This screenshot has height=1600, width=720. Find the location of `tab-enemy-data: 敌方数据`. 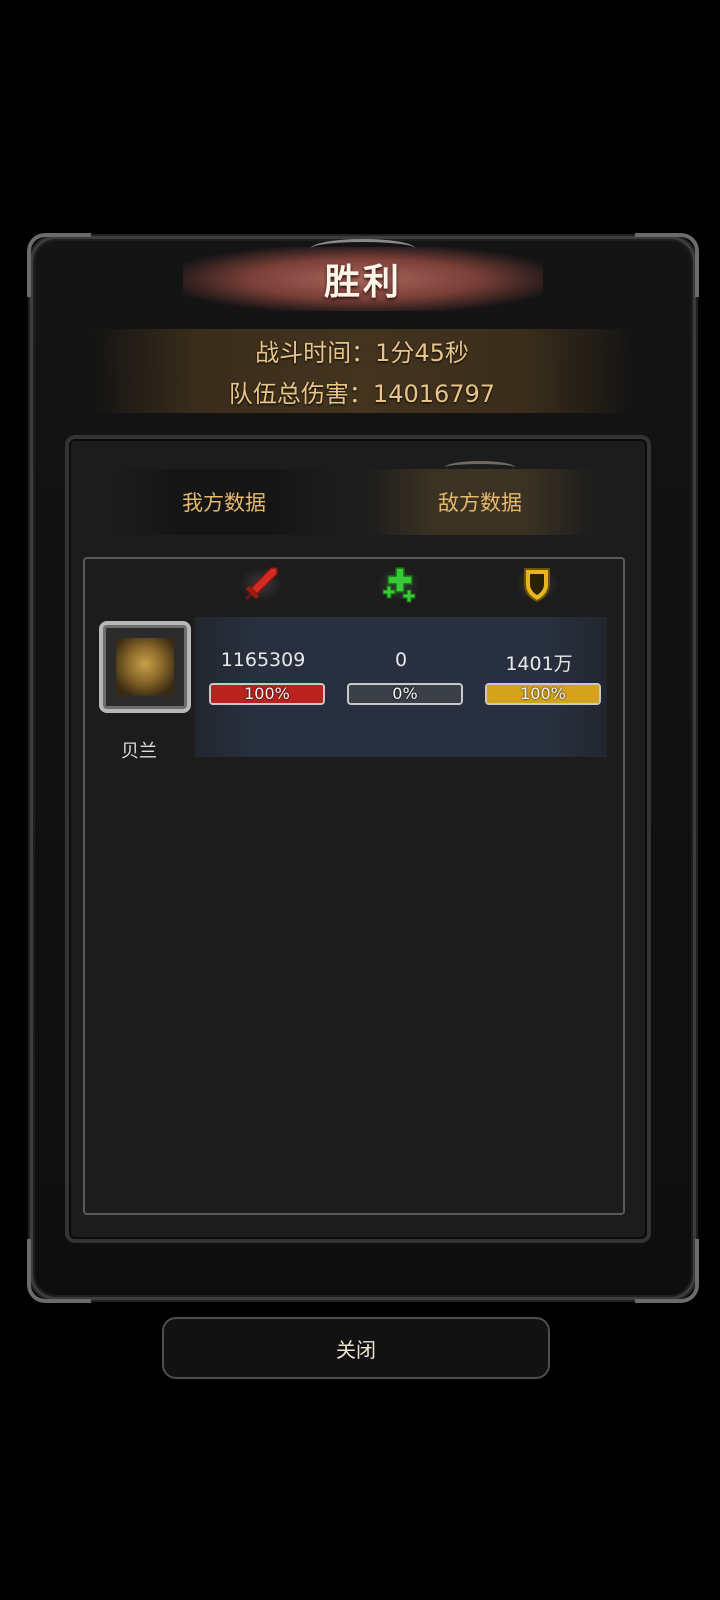

tab-enemy-data: 敌方数据 is located at coordinates (480, 498).